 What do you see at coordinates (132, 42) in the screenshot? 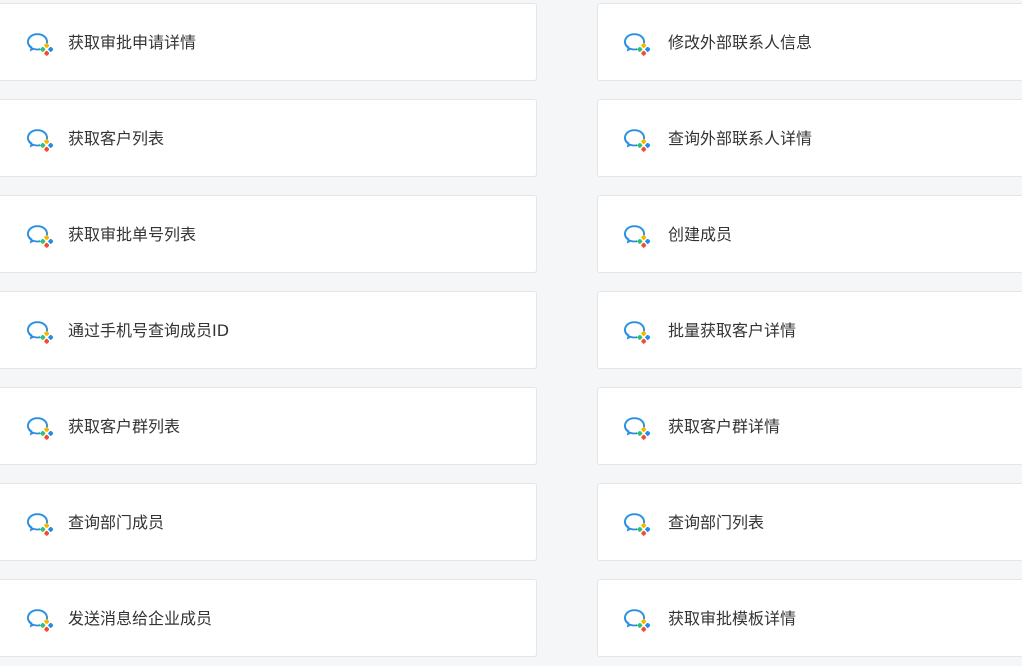
I see `api-card-label: 获取审批申请详情` at bounding box center [132, 42].